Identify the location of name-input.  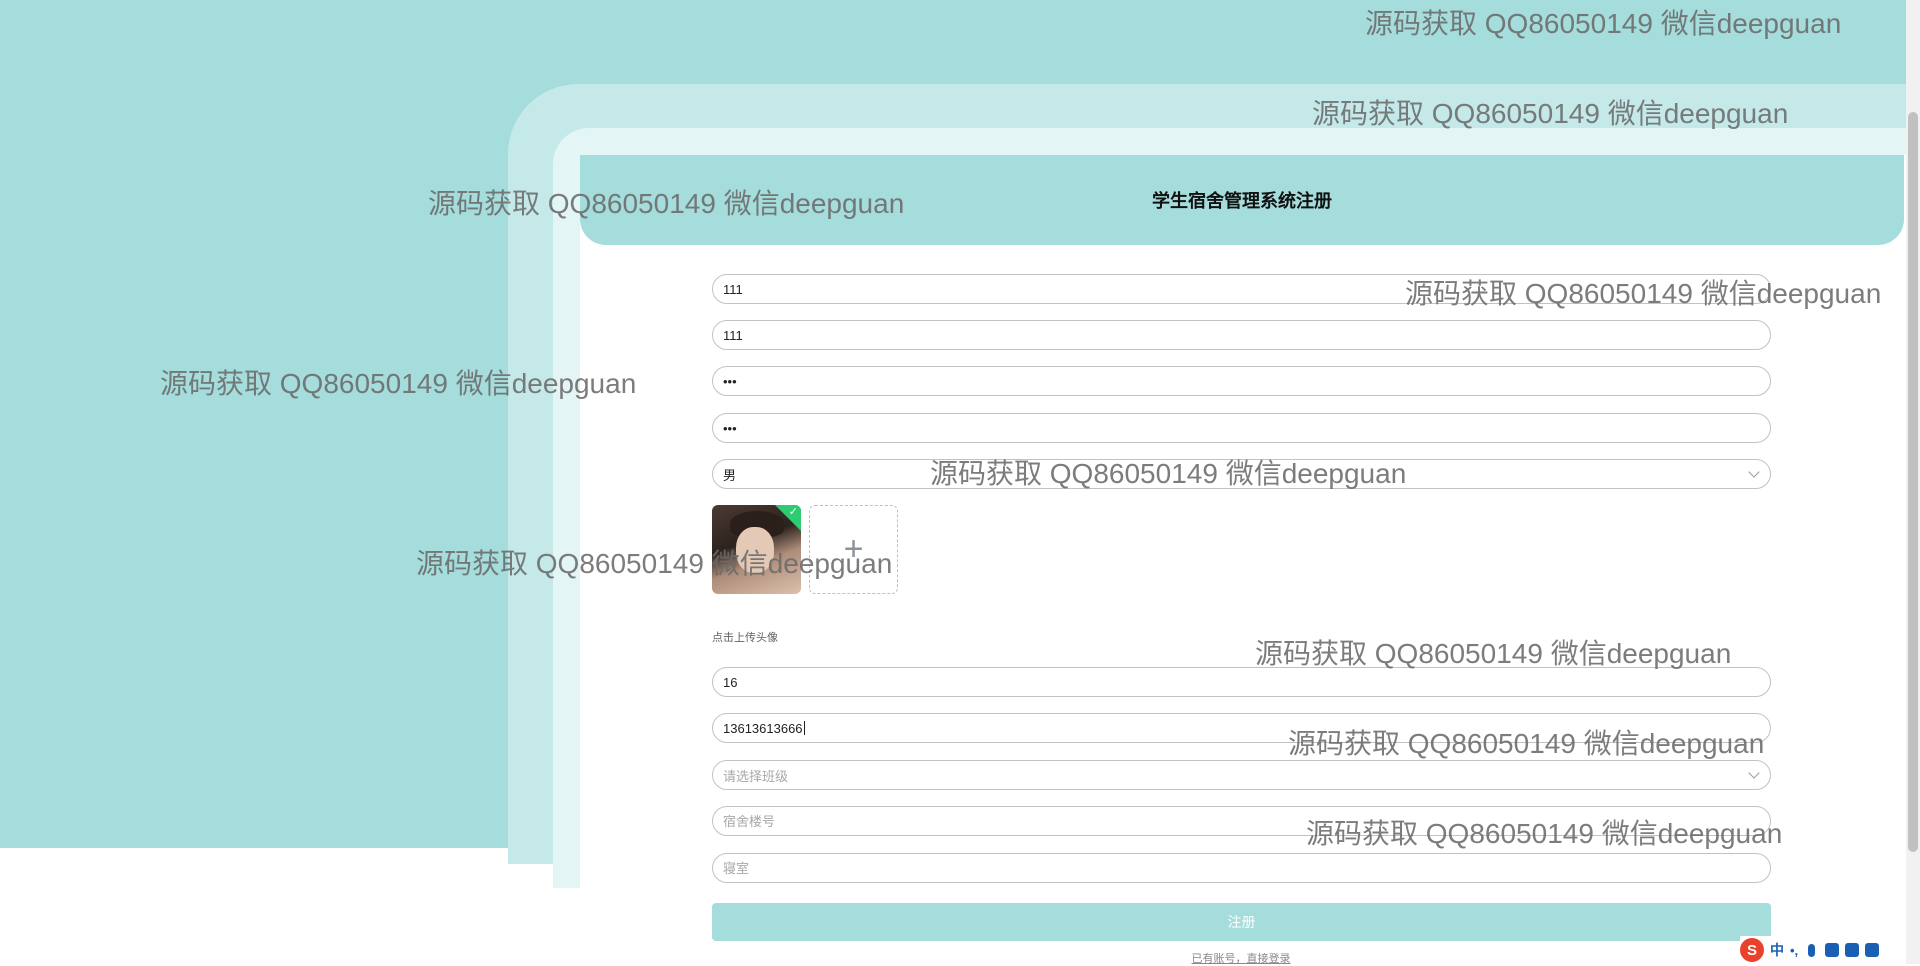
(1241, 335).